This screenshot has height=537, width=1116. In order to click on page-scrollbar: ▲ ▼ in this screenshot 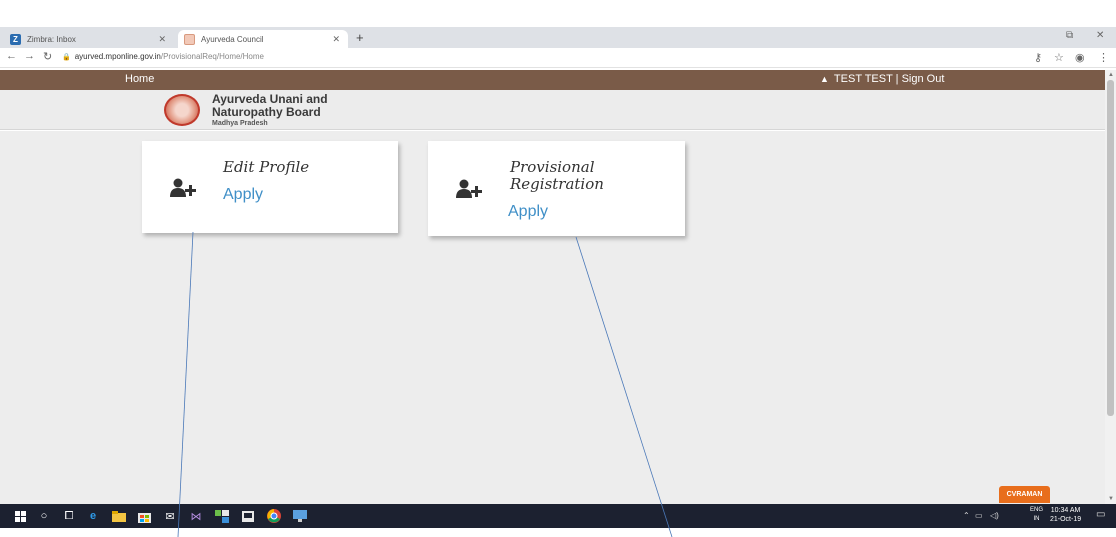, I will do `click(1110, 287)`.